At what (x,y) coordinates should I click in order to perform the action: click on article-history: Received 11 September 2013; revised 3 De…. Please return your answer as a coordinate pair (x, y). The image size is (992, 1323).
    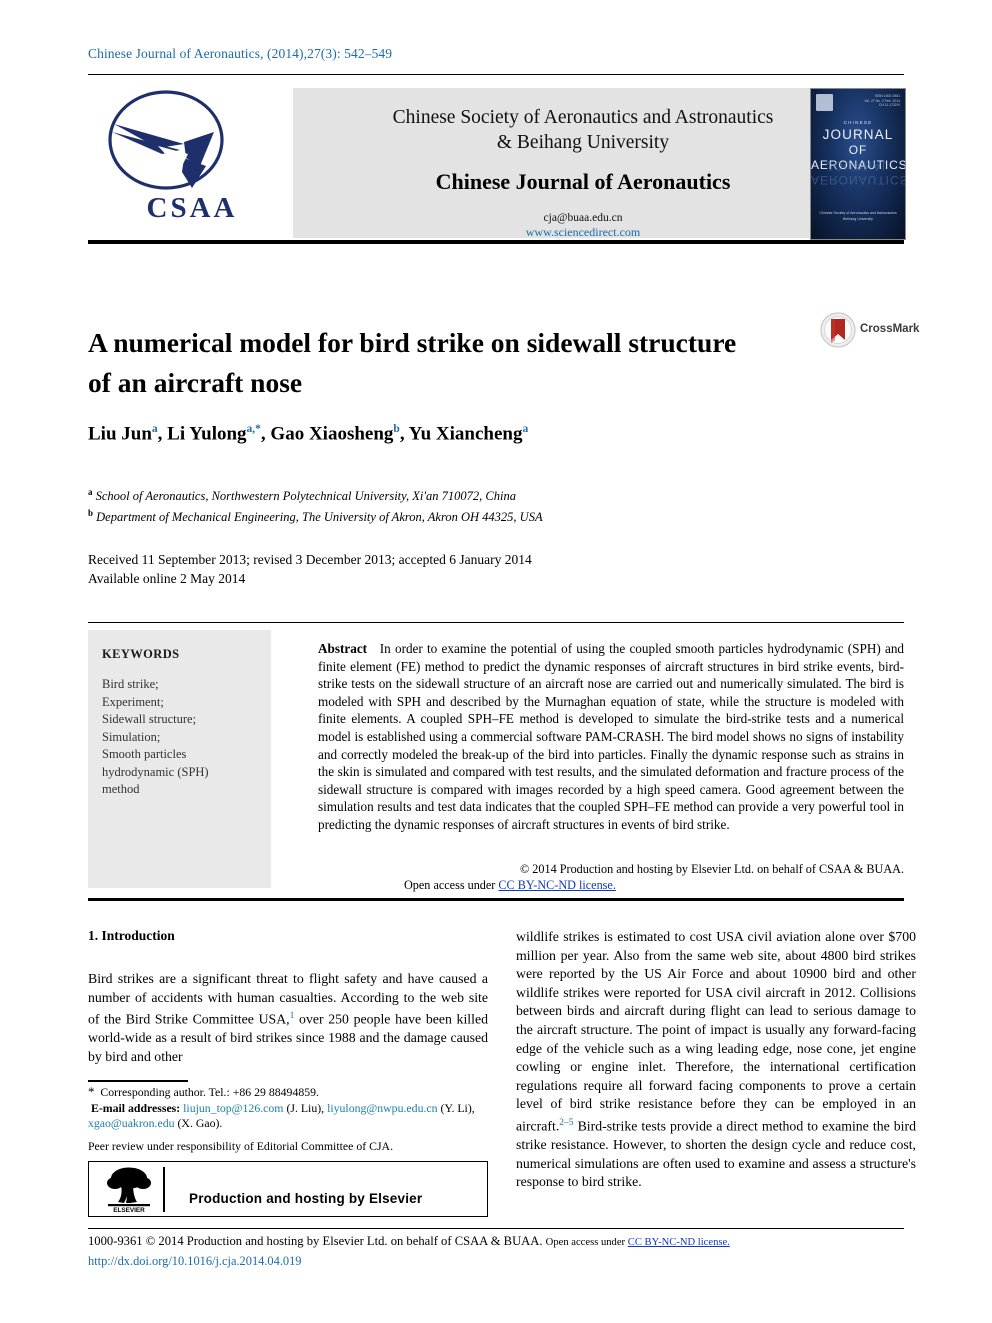
    Looking at the image, I should click on (488, 569).